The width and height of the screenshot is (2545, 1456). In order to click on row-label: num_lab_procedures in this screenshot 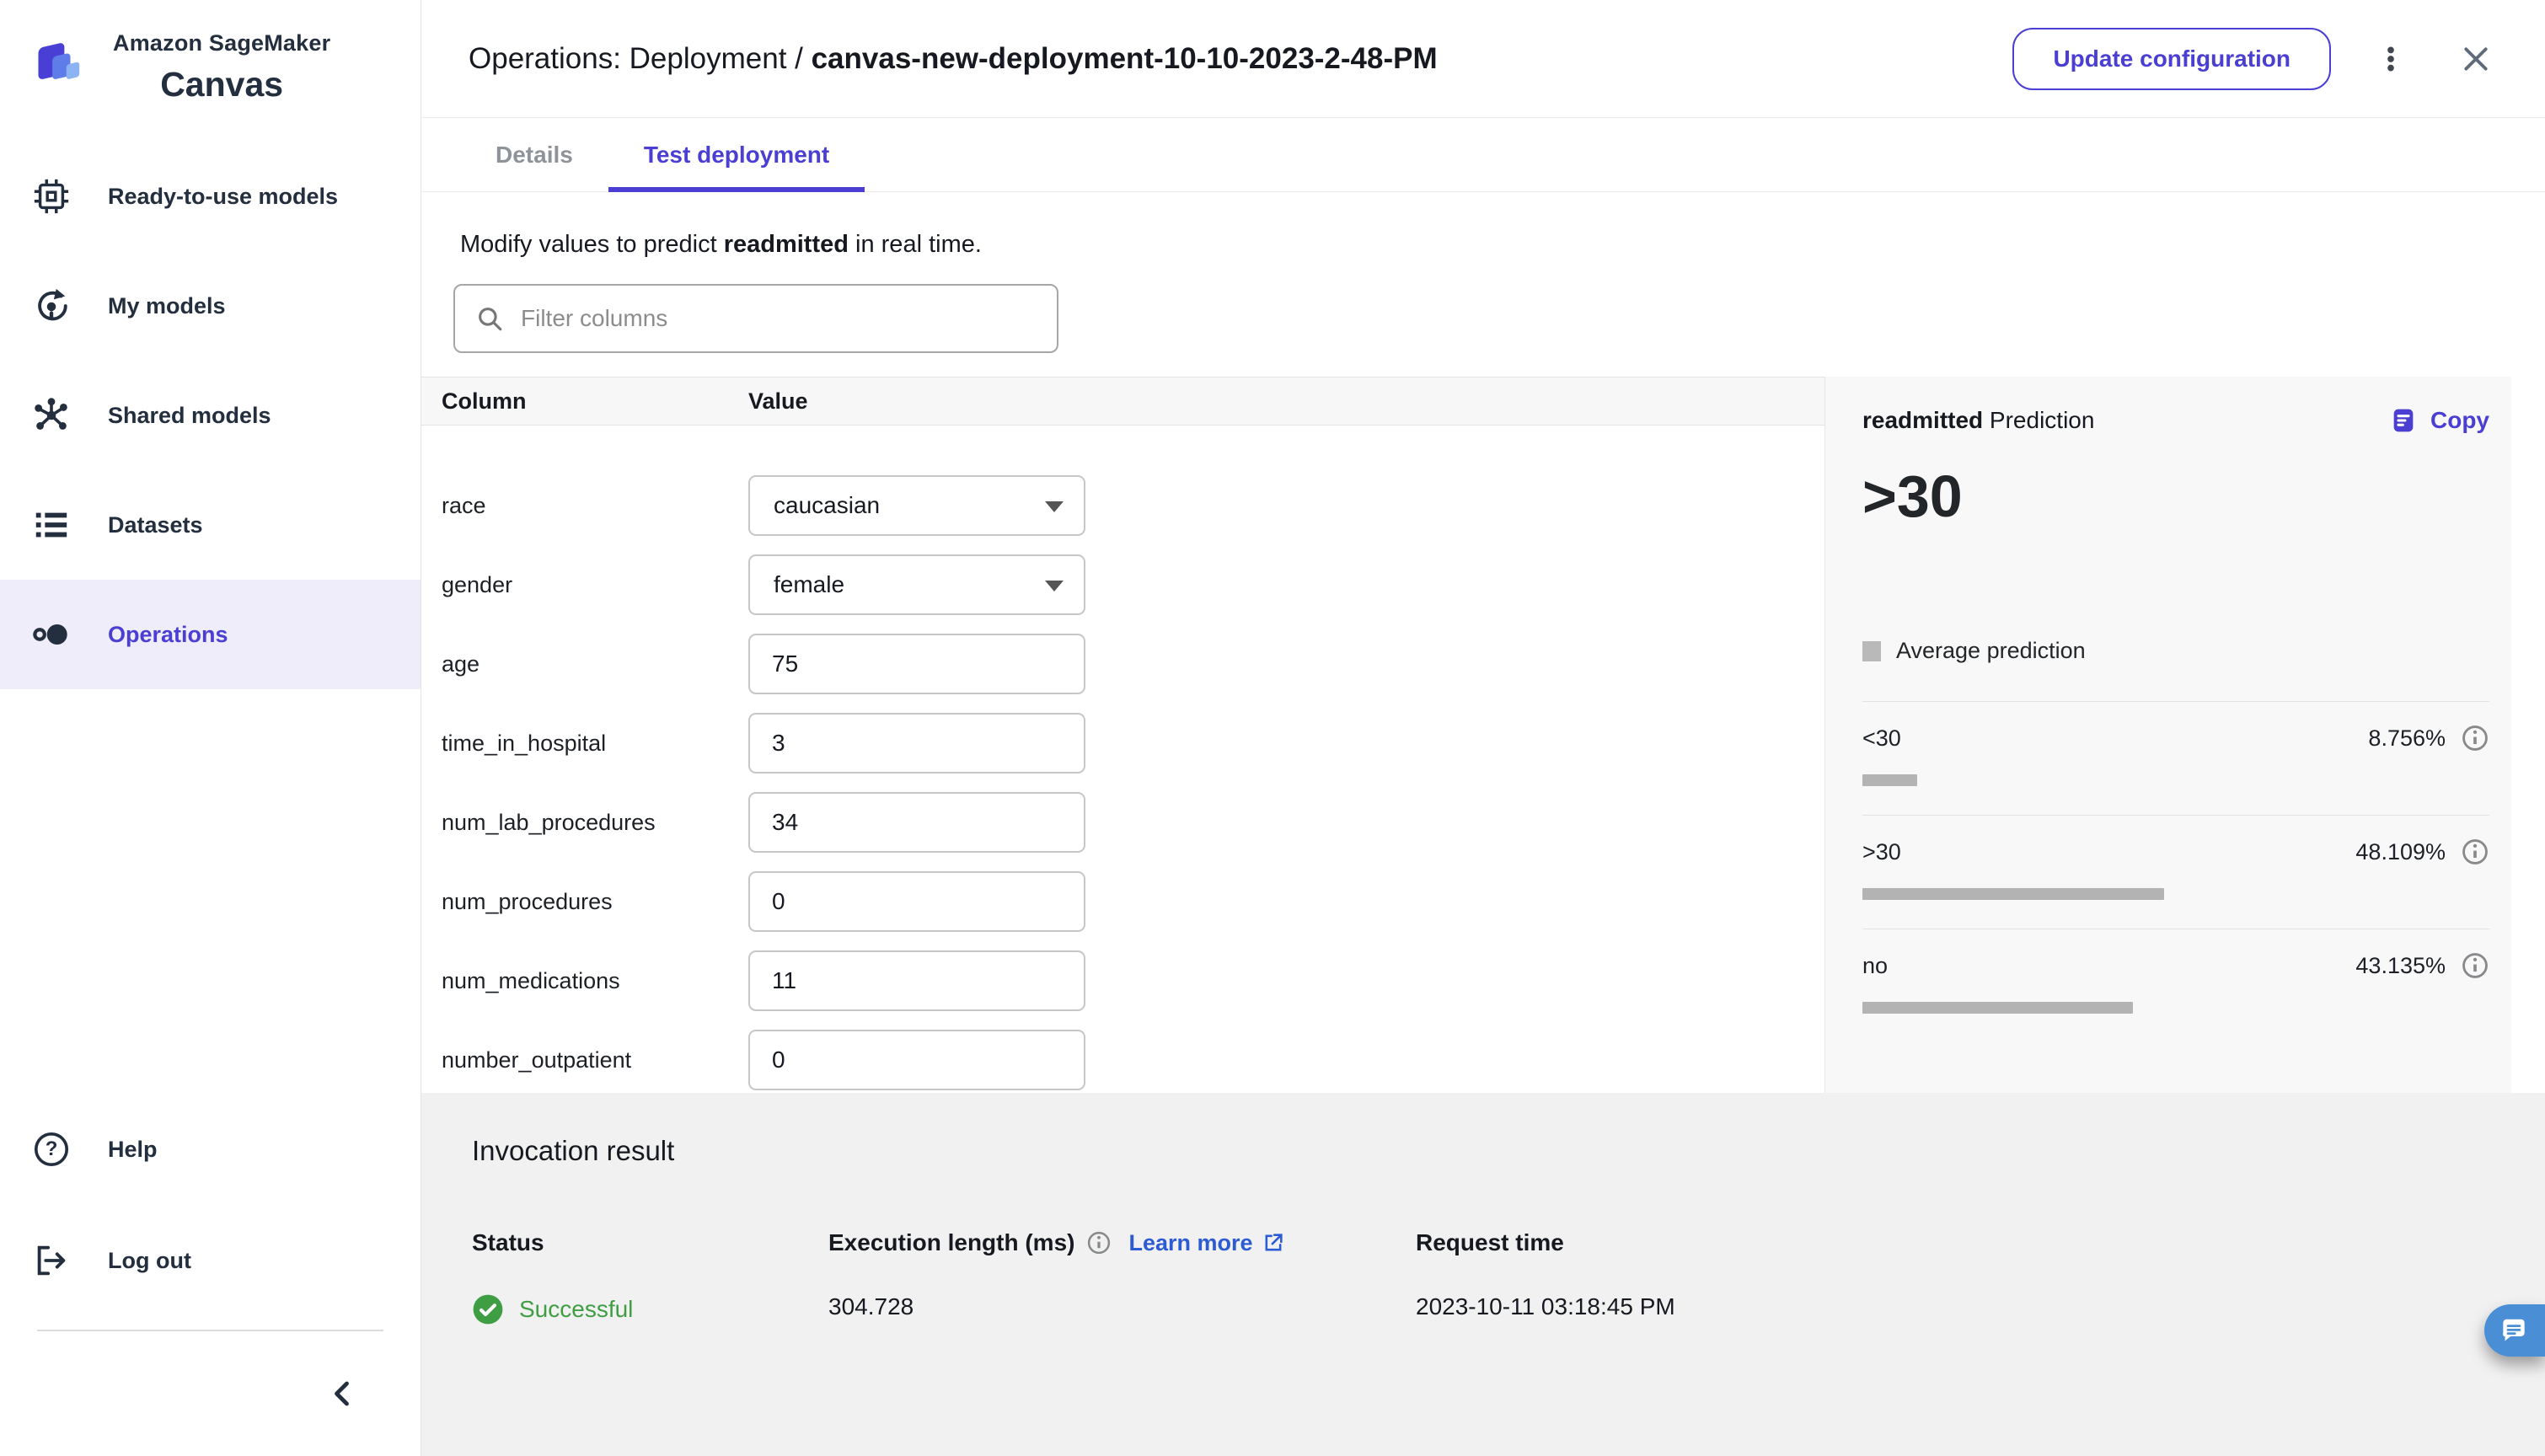, I will do `click(549, 822)`.